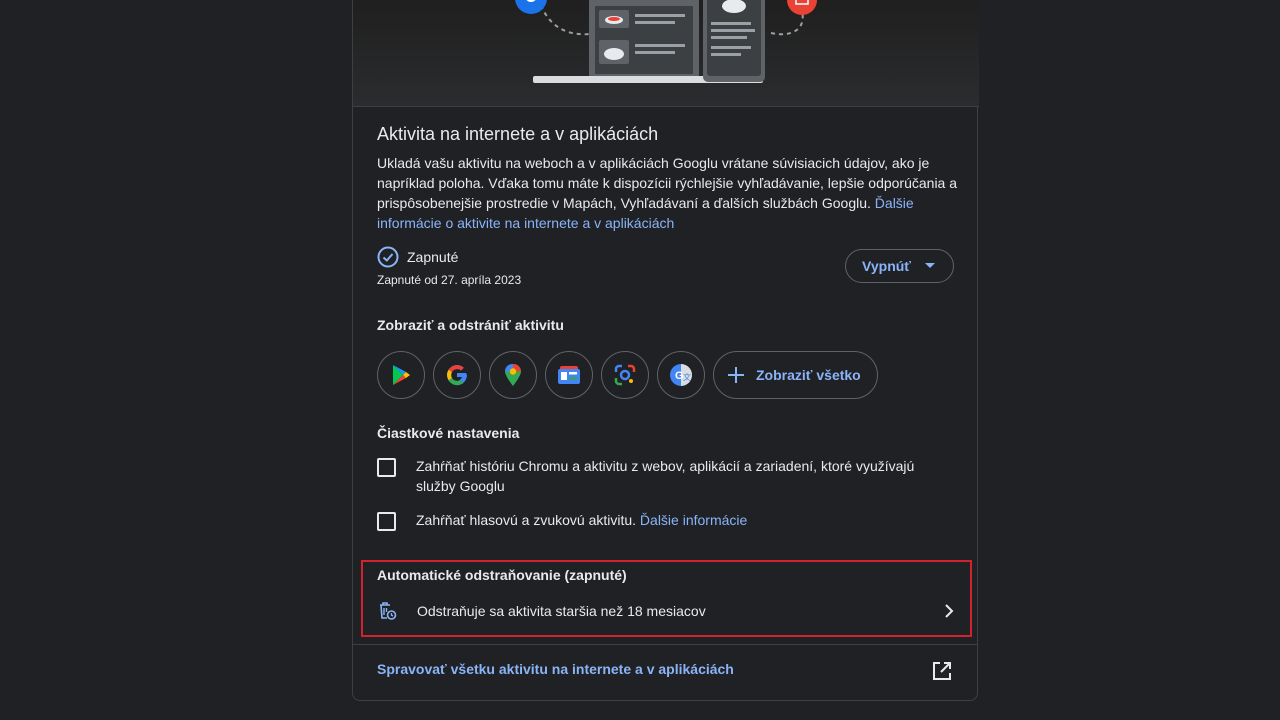 This screenshot has width=1280, height=720. I want to click on hero-illustration, so click(666, 53).